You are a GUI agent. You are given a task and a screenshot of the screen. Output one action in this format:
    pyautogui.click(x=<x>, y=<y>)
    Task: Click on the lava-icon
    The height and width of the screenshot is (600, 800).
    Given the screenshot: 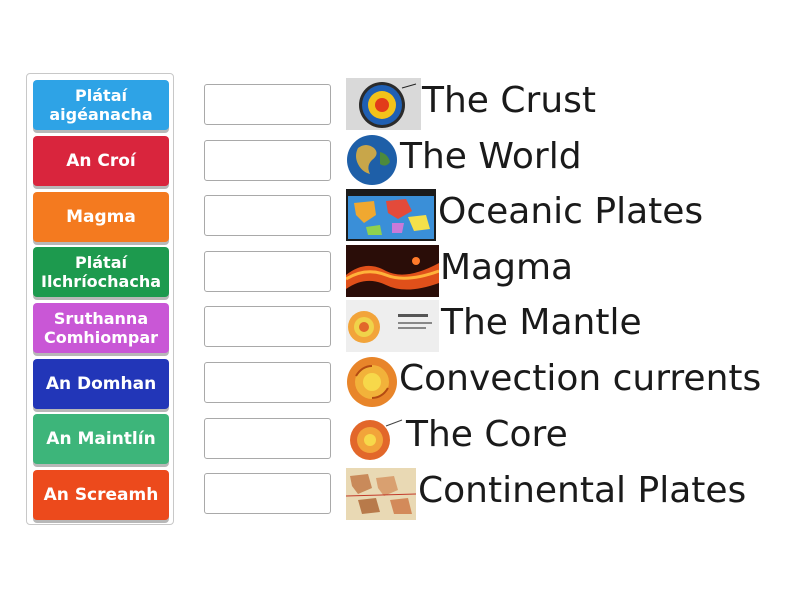 What is the action you would take?
    pyautogui.click(x=392, y=271)
    